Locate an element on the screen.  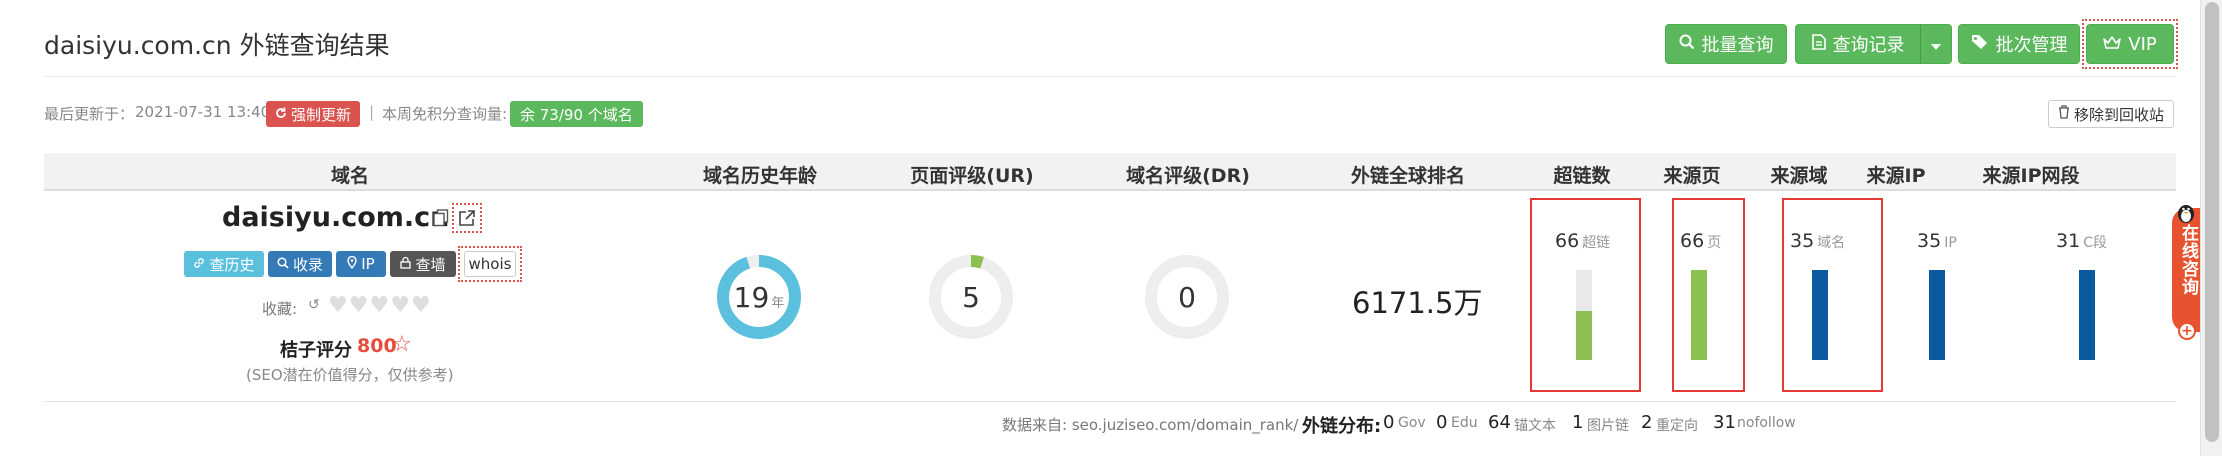
history-tag: 查历史 is located at coordinates (224, 264).